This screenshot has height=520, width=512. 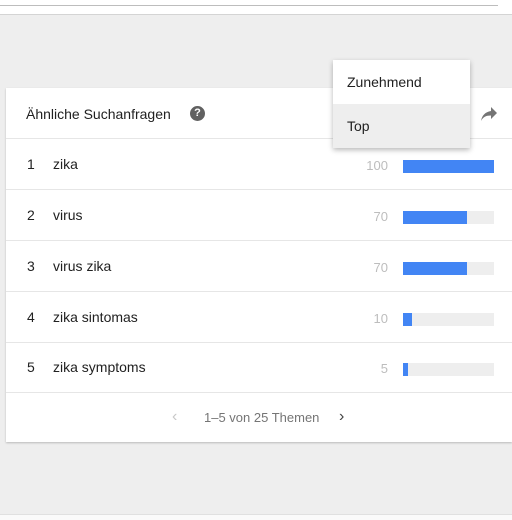 What do you see at coordinates (197, 113) in the screenshot?
I see `help-icon: ?` at bounding box center [197, 113].